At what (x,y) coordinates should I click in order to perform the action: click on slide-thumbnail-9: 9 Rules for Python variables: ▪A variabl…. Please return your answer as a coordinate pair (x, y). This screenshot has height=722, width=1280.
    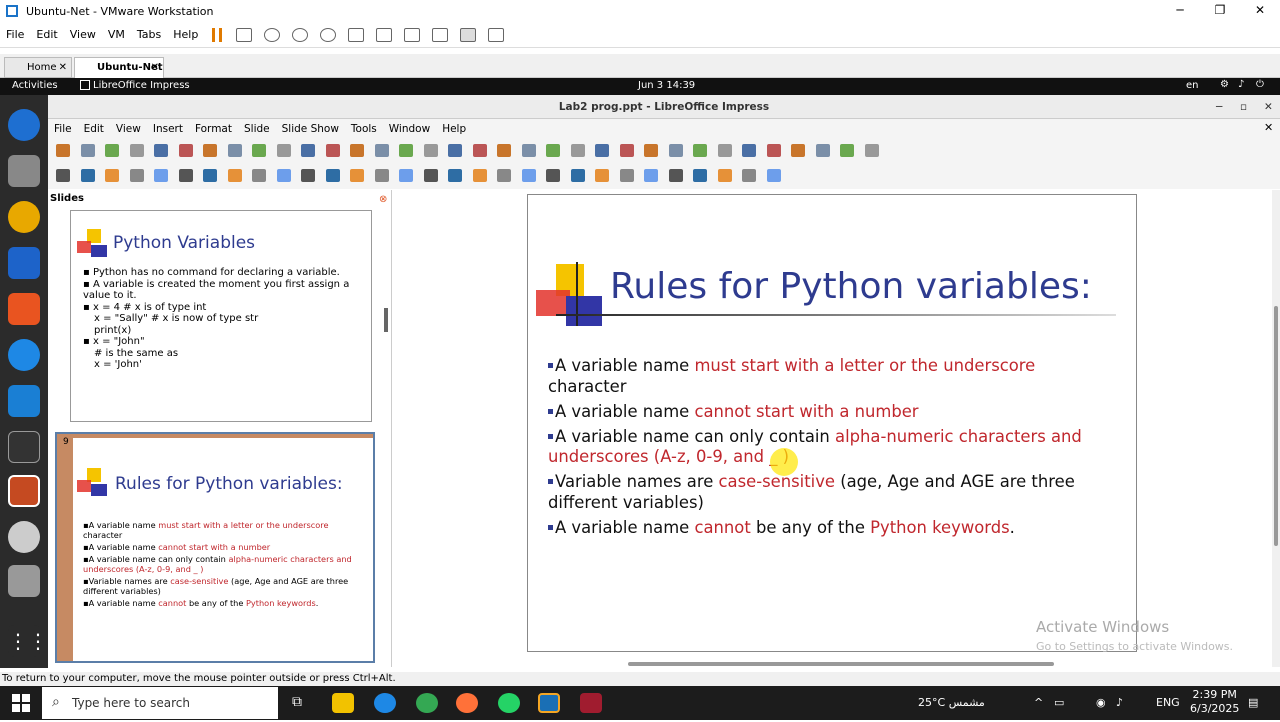
    Looking at the image, I should click on (215, 547).